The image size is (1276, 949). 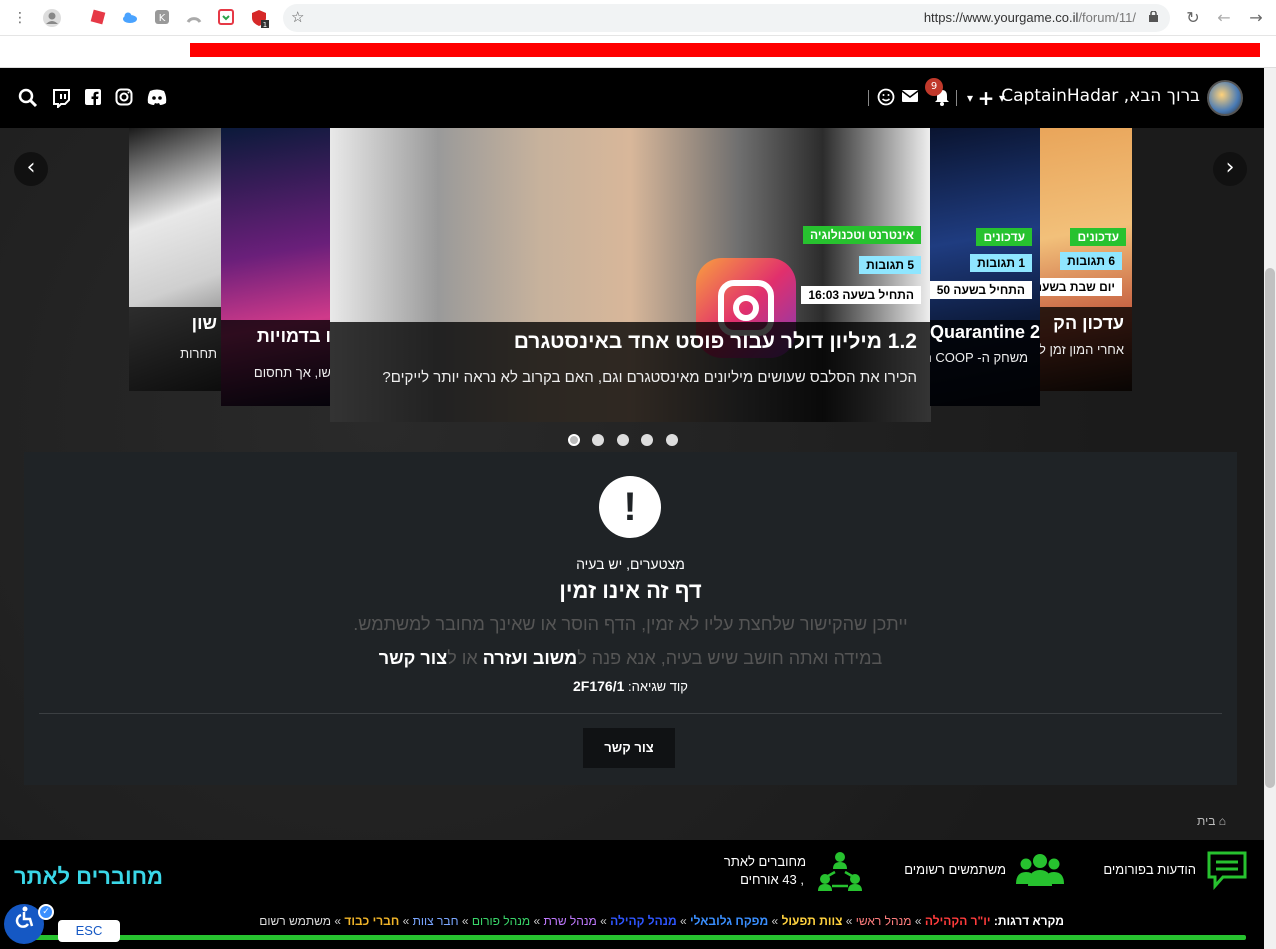 What do you see at coordinates (957, 921) in the screenshot?
I see `rank-legend-item: יו"ר הקהילה` at bounding box center [957, 921].